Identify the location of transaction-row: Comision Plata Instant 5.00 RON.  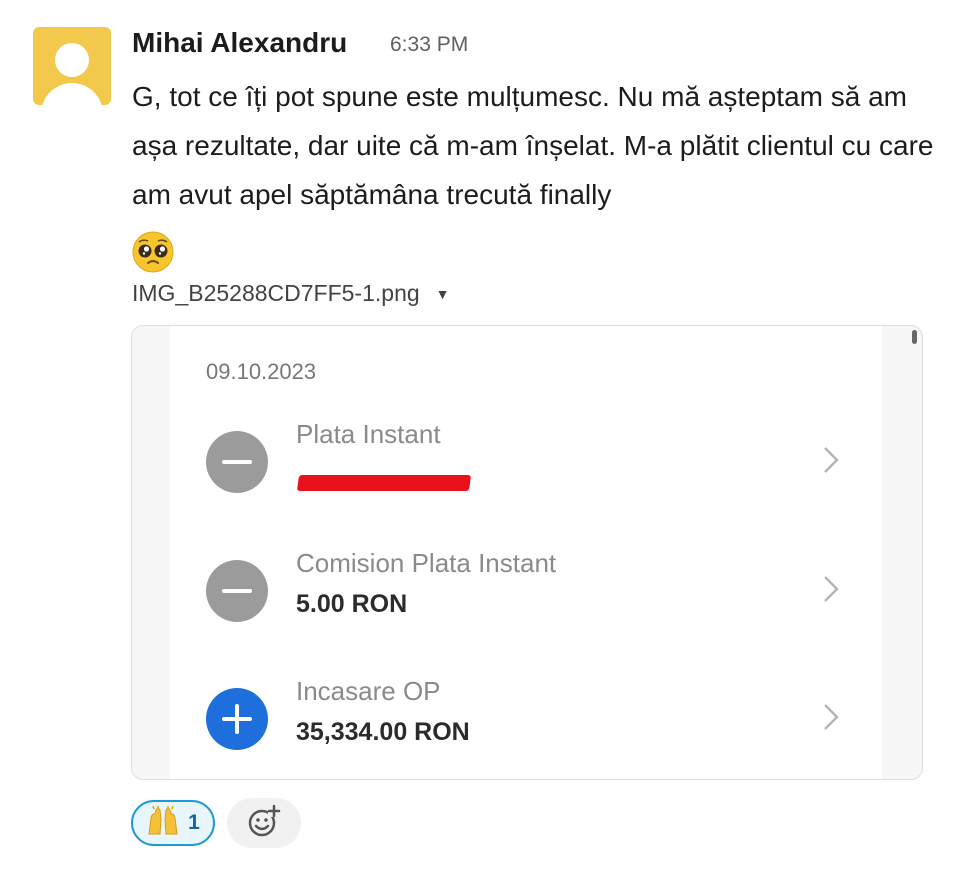
(526, 604).